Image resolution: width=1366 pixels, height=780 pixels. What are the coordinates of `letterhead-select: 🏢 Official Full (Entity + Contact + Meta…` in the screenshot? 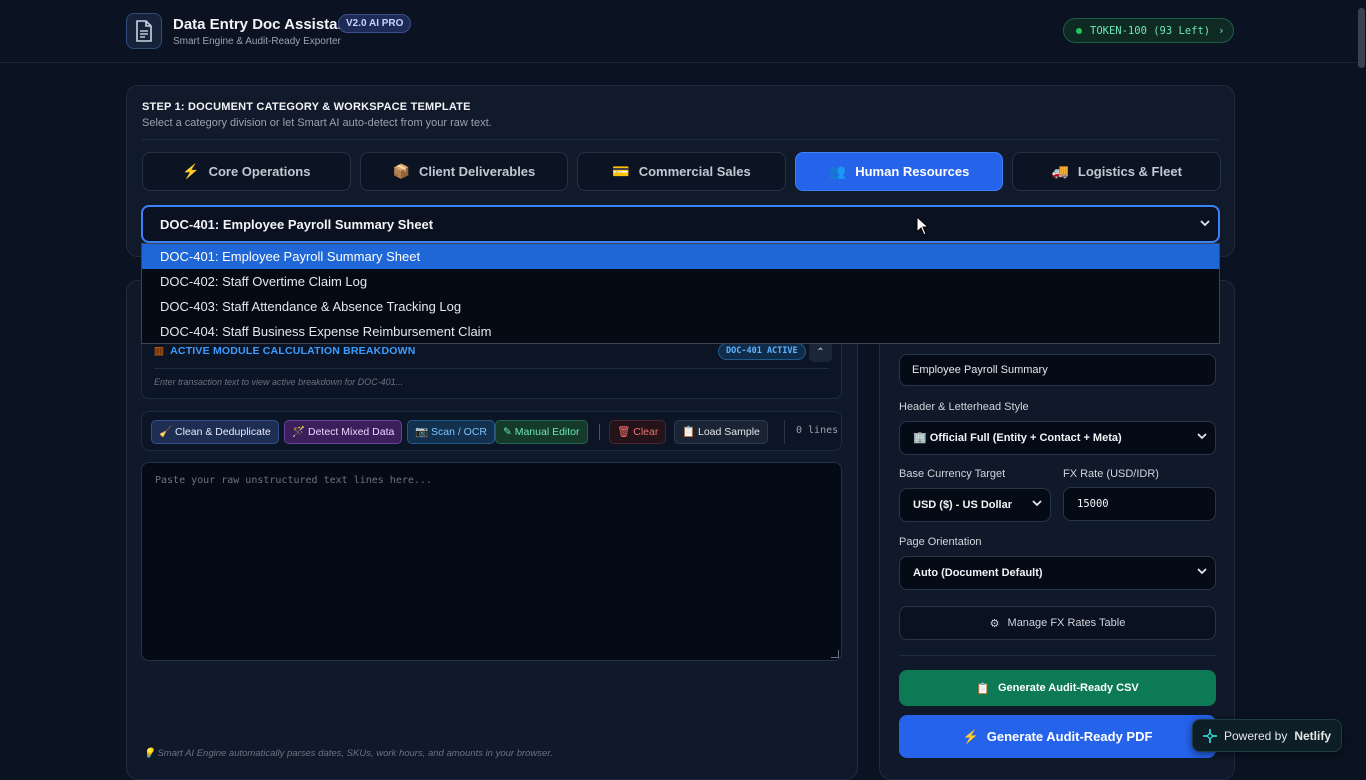 It's located at (1057, 438).